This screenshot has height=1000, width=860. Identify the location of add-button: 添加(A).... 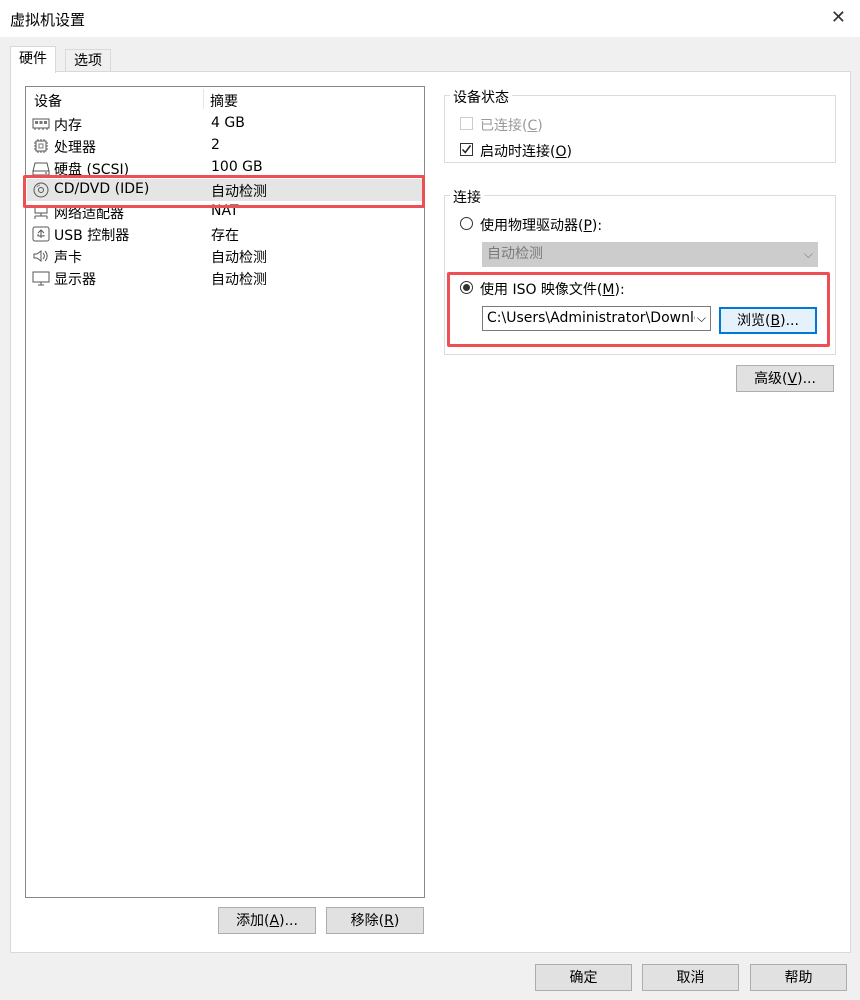
(267, 920).